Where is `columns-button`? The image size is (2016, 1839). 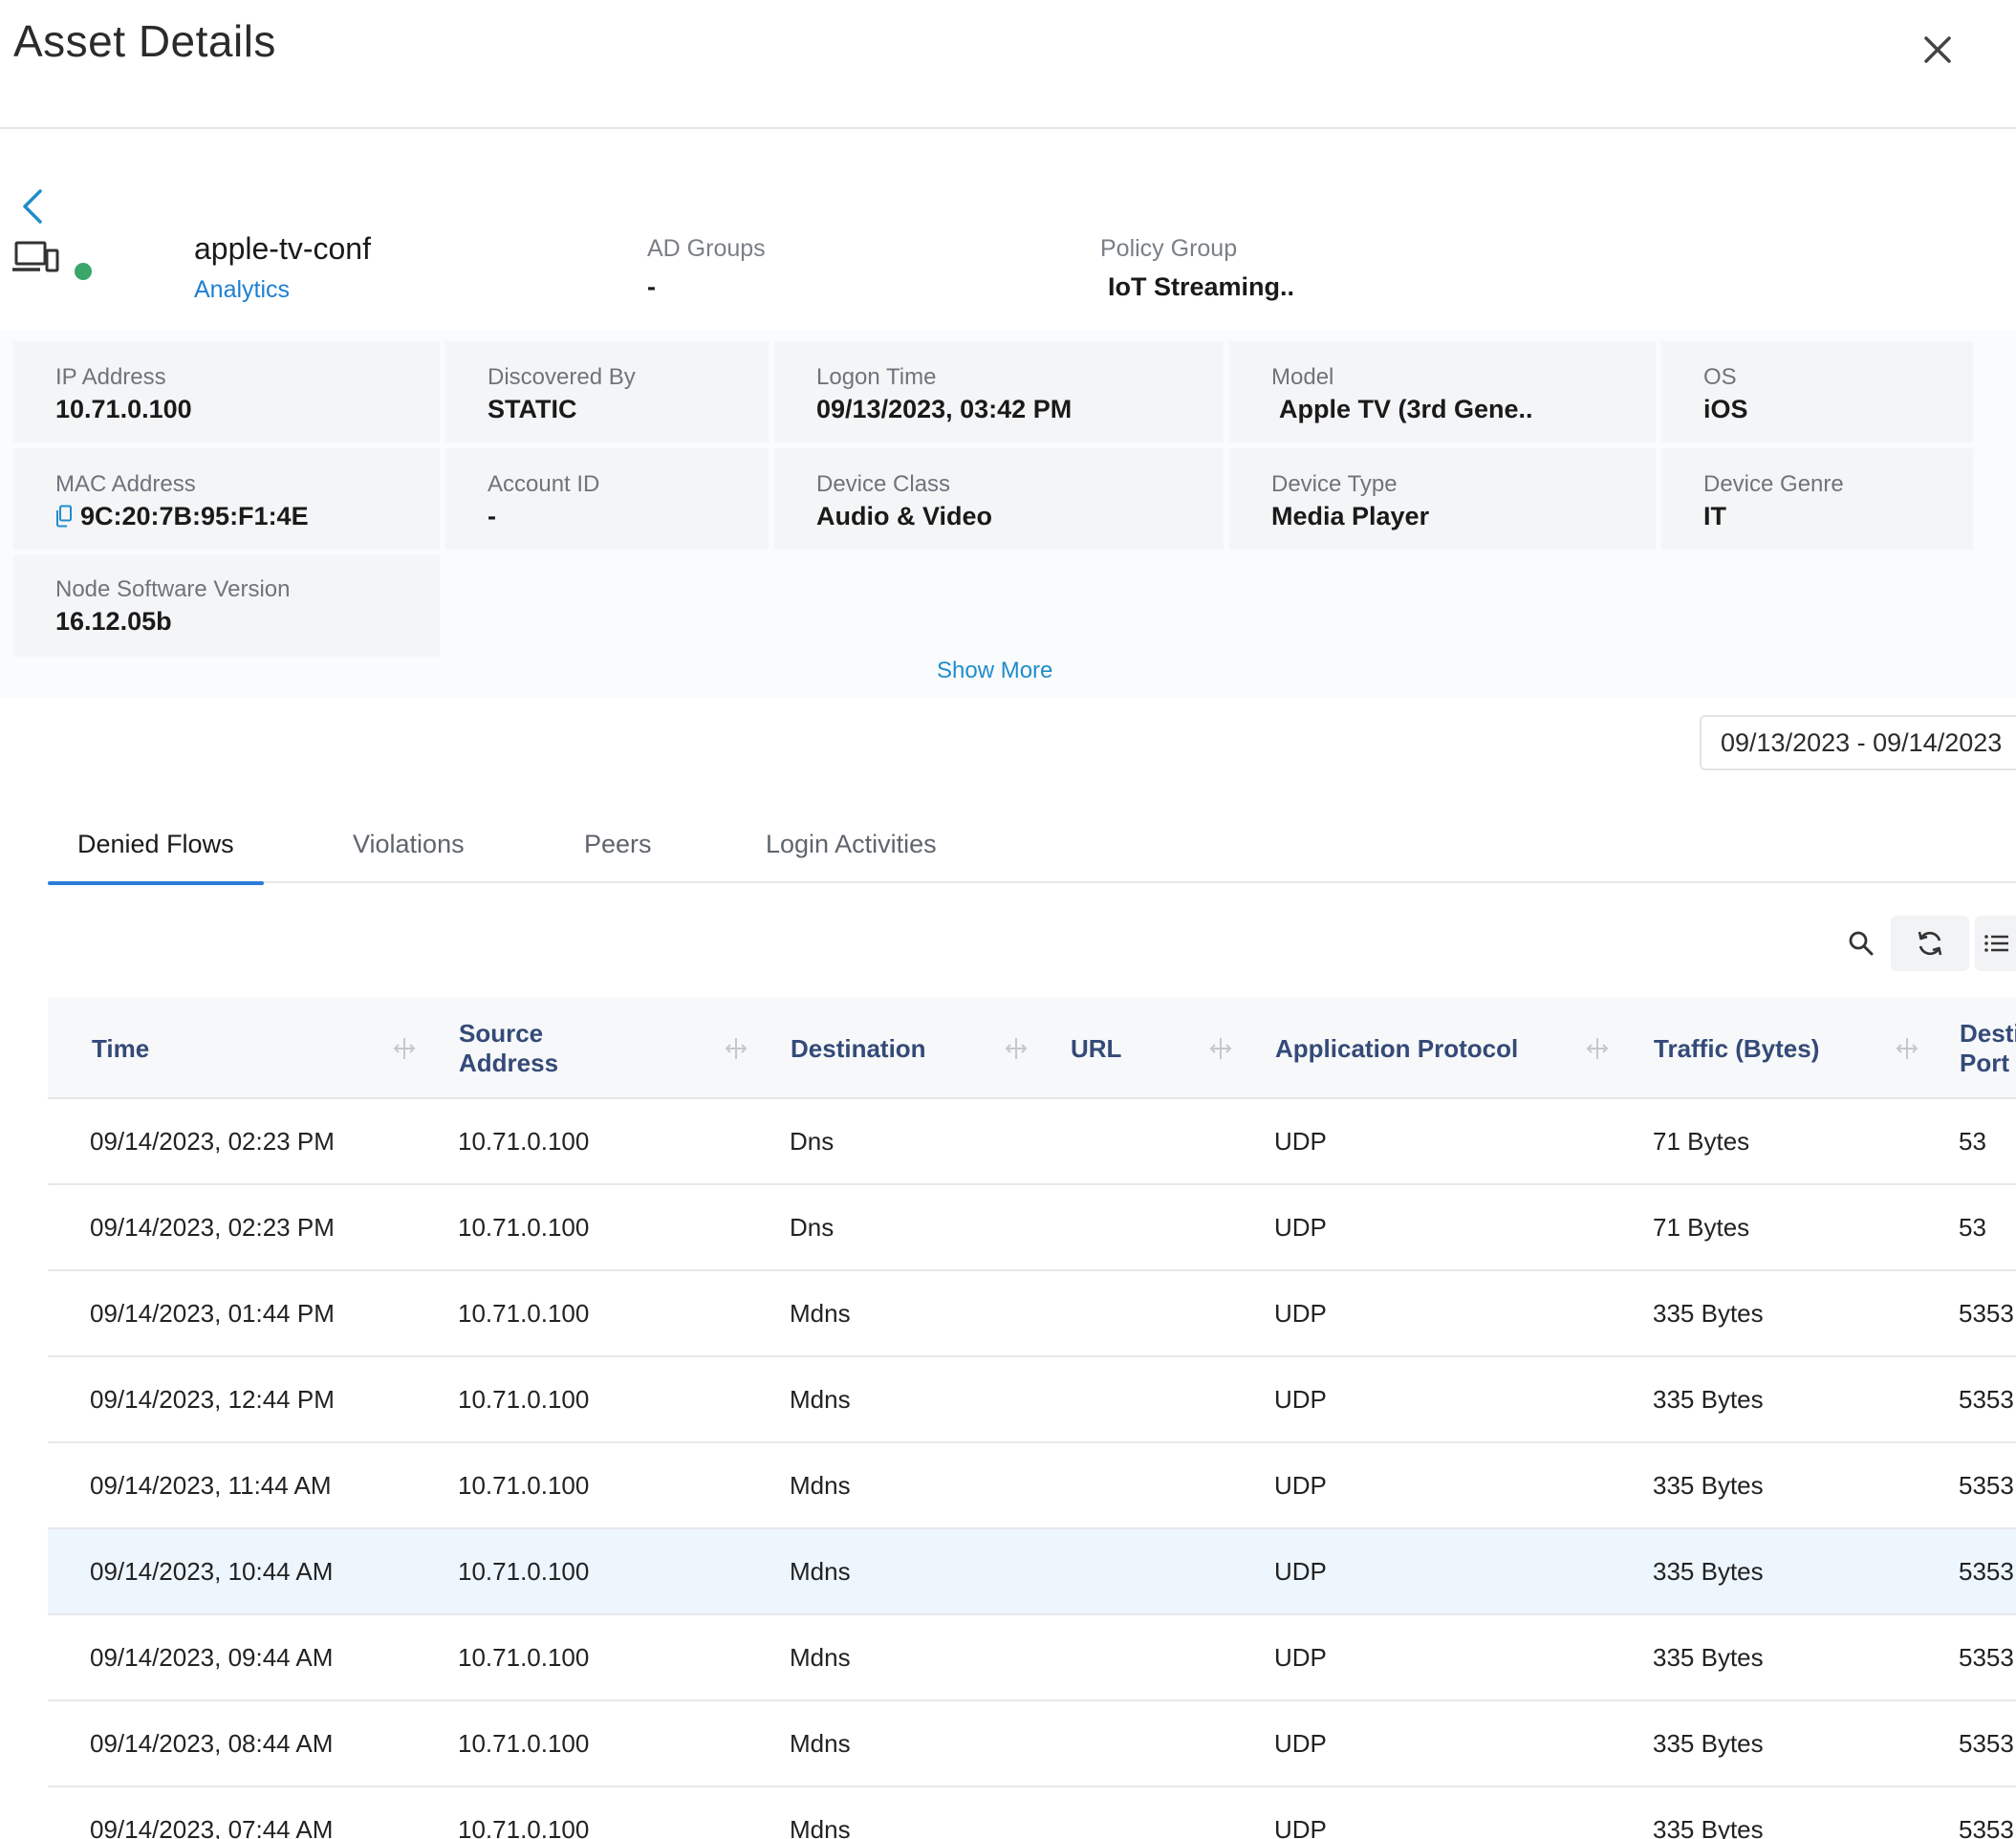 columns-button is located at coordinates (1995, 943).